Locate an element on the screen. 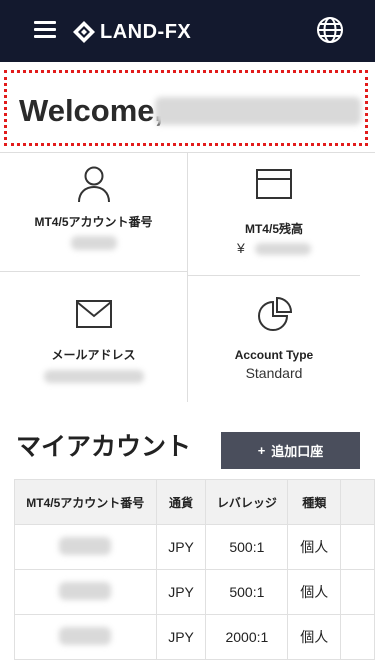  globe-icon is located at coordinates (330, 30).